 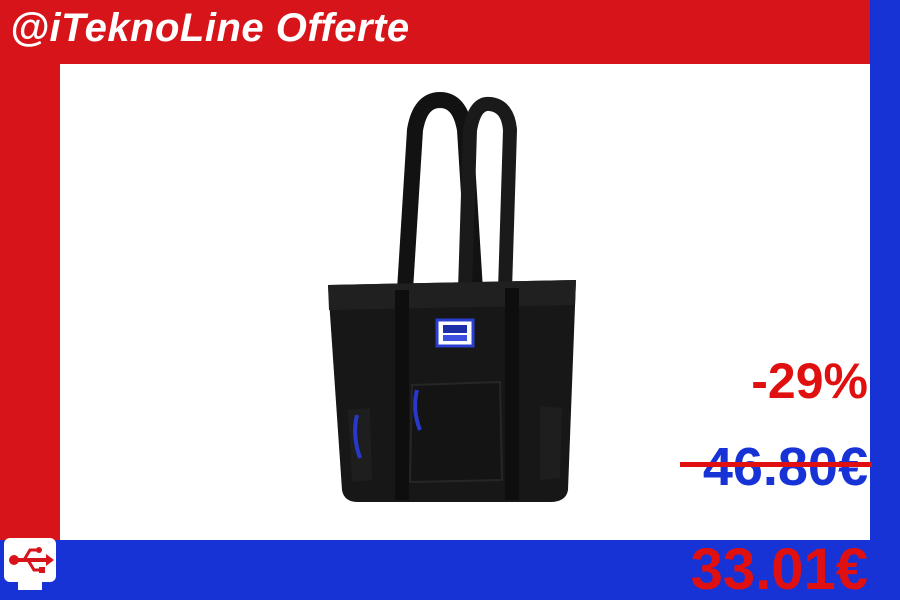 What do you see at coordinates (776, 464) in the screenshot?
I see `old-price-strikethrough` at bounding box center [776, 464].